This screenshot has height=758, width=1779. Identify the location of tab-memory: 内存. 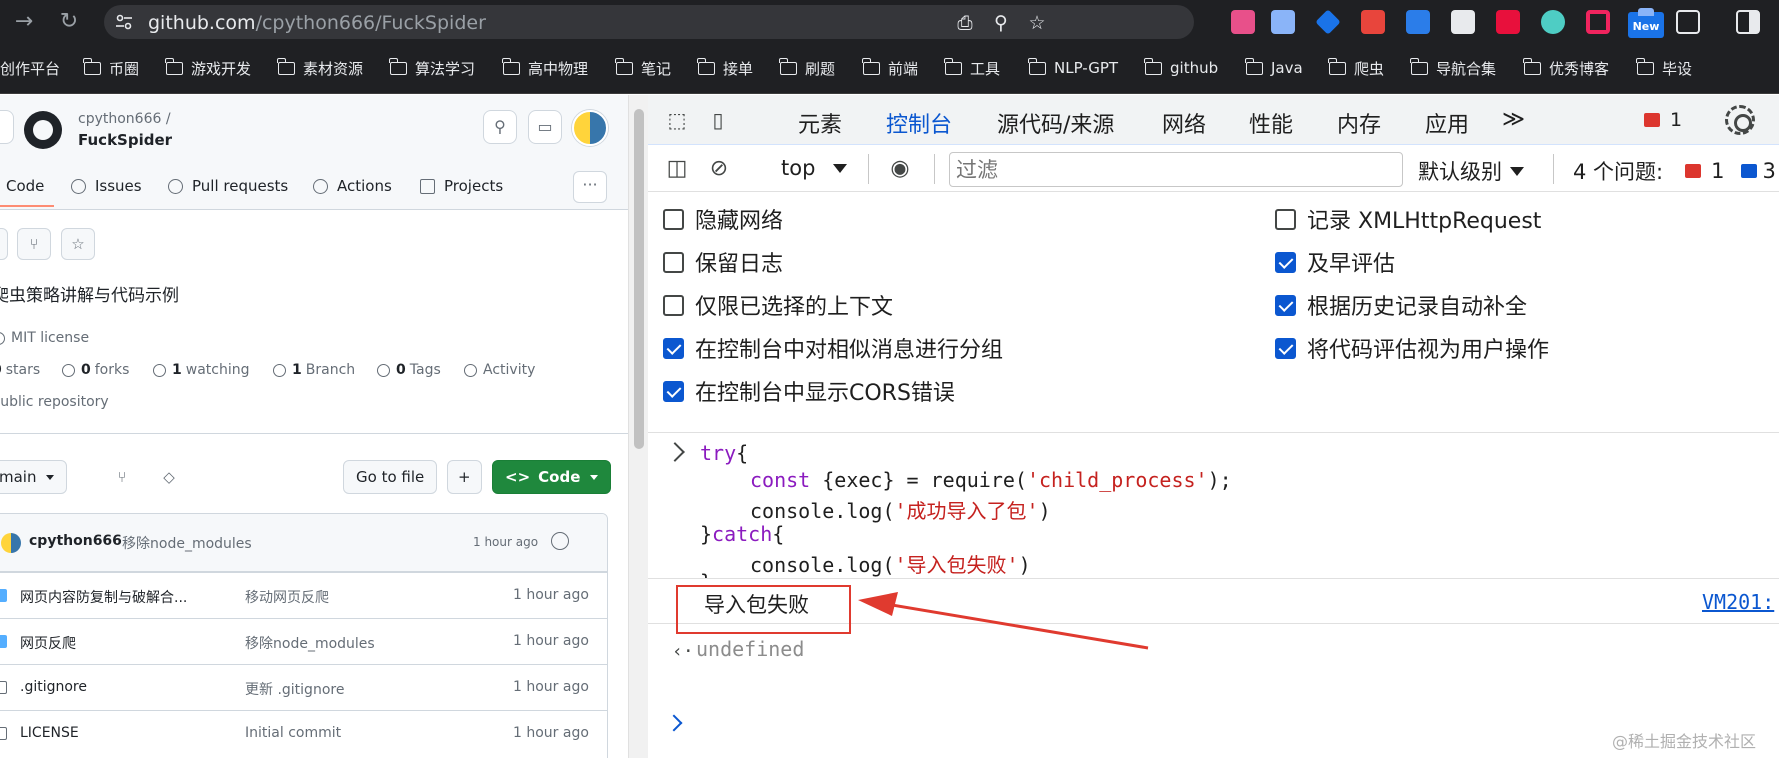
(1359, 123).